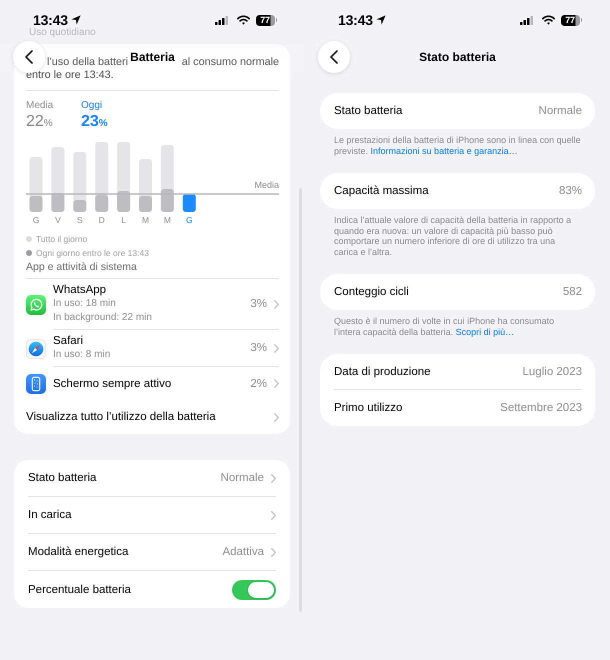 This screenshot has height=660, width=610. Describe the element at coordinates (63, 478) in the screenshot. I see `setting-label: Stato batteria` at that location.